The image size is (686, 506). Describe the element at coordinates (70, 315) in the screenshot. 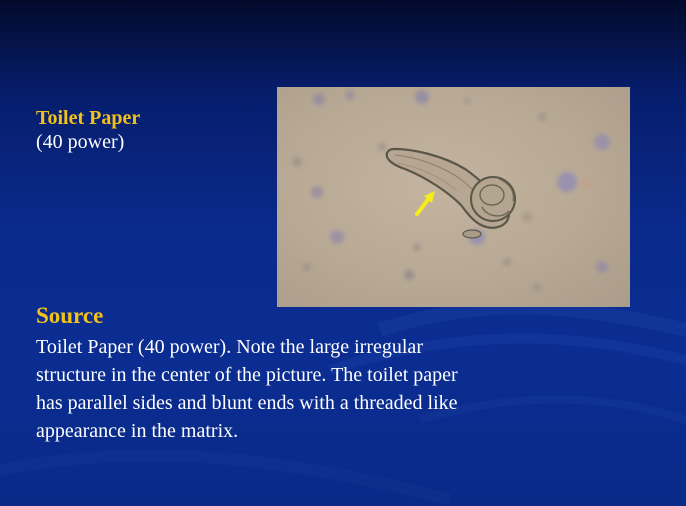

I see `source-heading: Source` at that location.